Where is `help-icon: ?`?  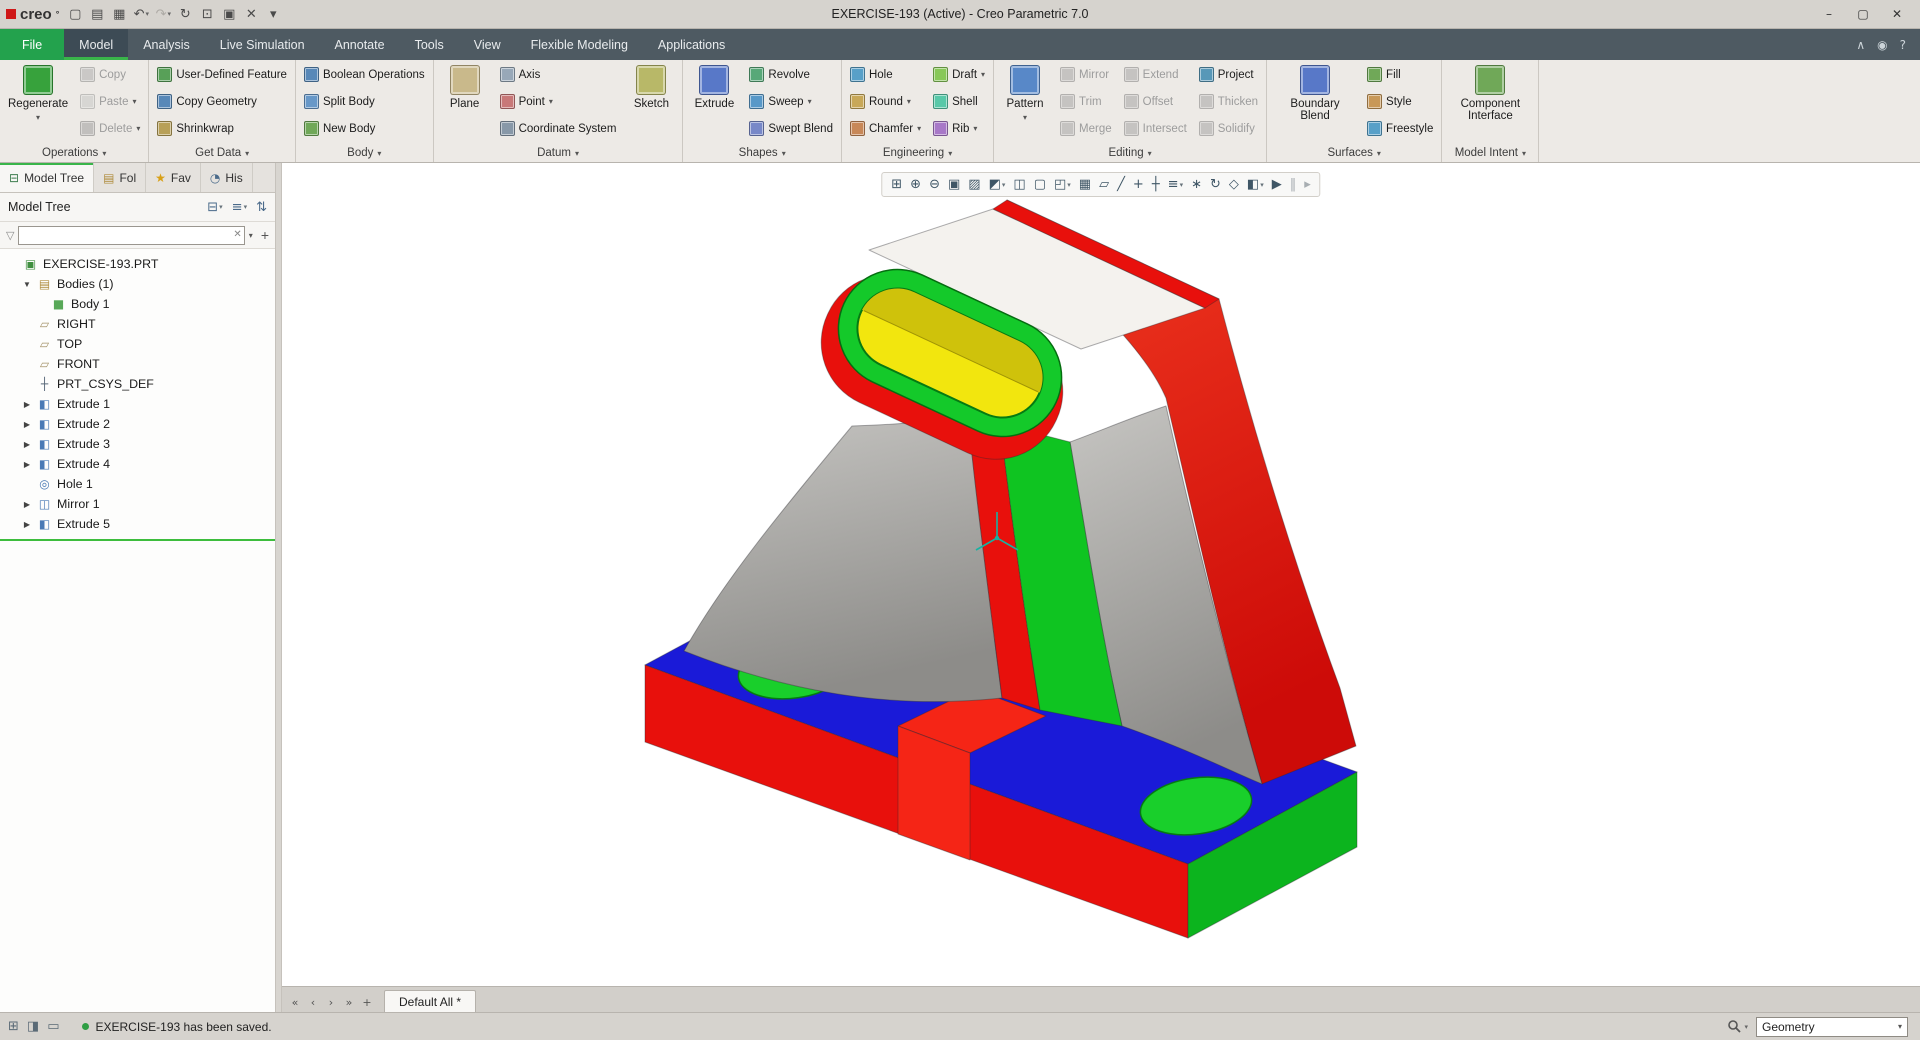
help-icon: ? is located at coordinates (1903, 45).